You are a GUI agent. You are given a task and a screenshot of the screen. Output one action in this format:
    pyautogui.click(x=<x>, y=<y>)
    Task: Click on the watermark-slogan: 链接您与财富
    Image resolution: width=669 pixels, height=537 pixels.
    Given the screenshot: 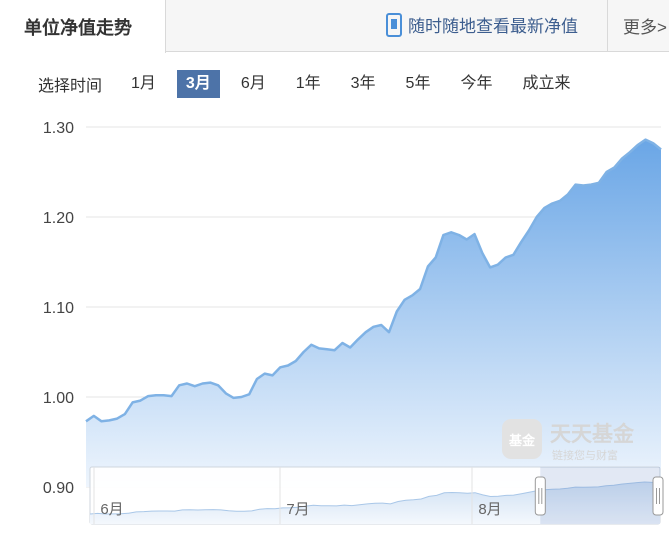 What is the action you would take?
    pyautogui.click(x=585, y=455)
    